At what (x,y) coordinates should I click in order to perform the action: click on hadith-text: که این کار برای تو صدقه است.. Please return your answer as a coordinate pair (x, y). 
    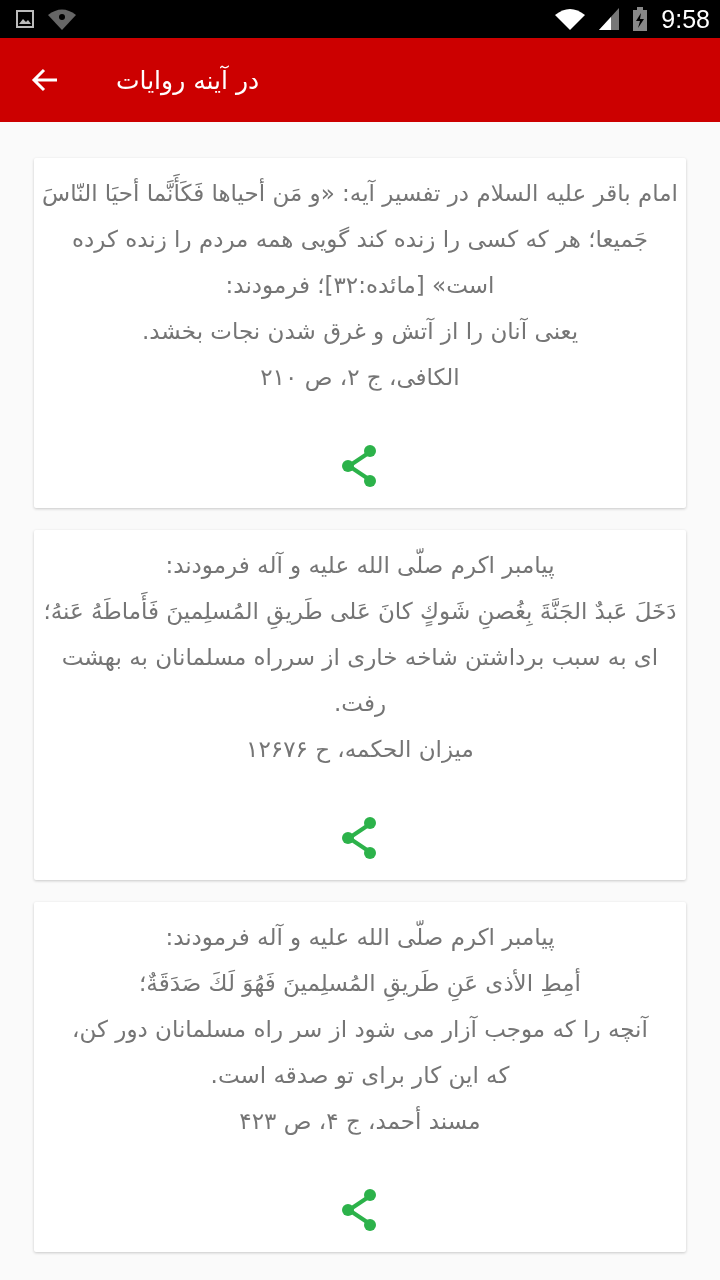
    Looking at the image, I should click on (360, 1076).